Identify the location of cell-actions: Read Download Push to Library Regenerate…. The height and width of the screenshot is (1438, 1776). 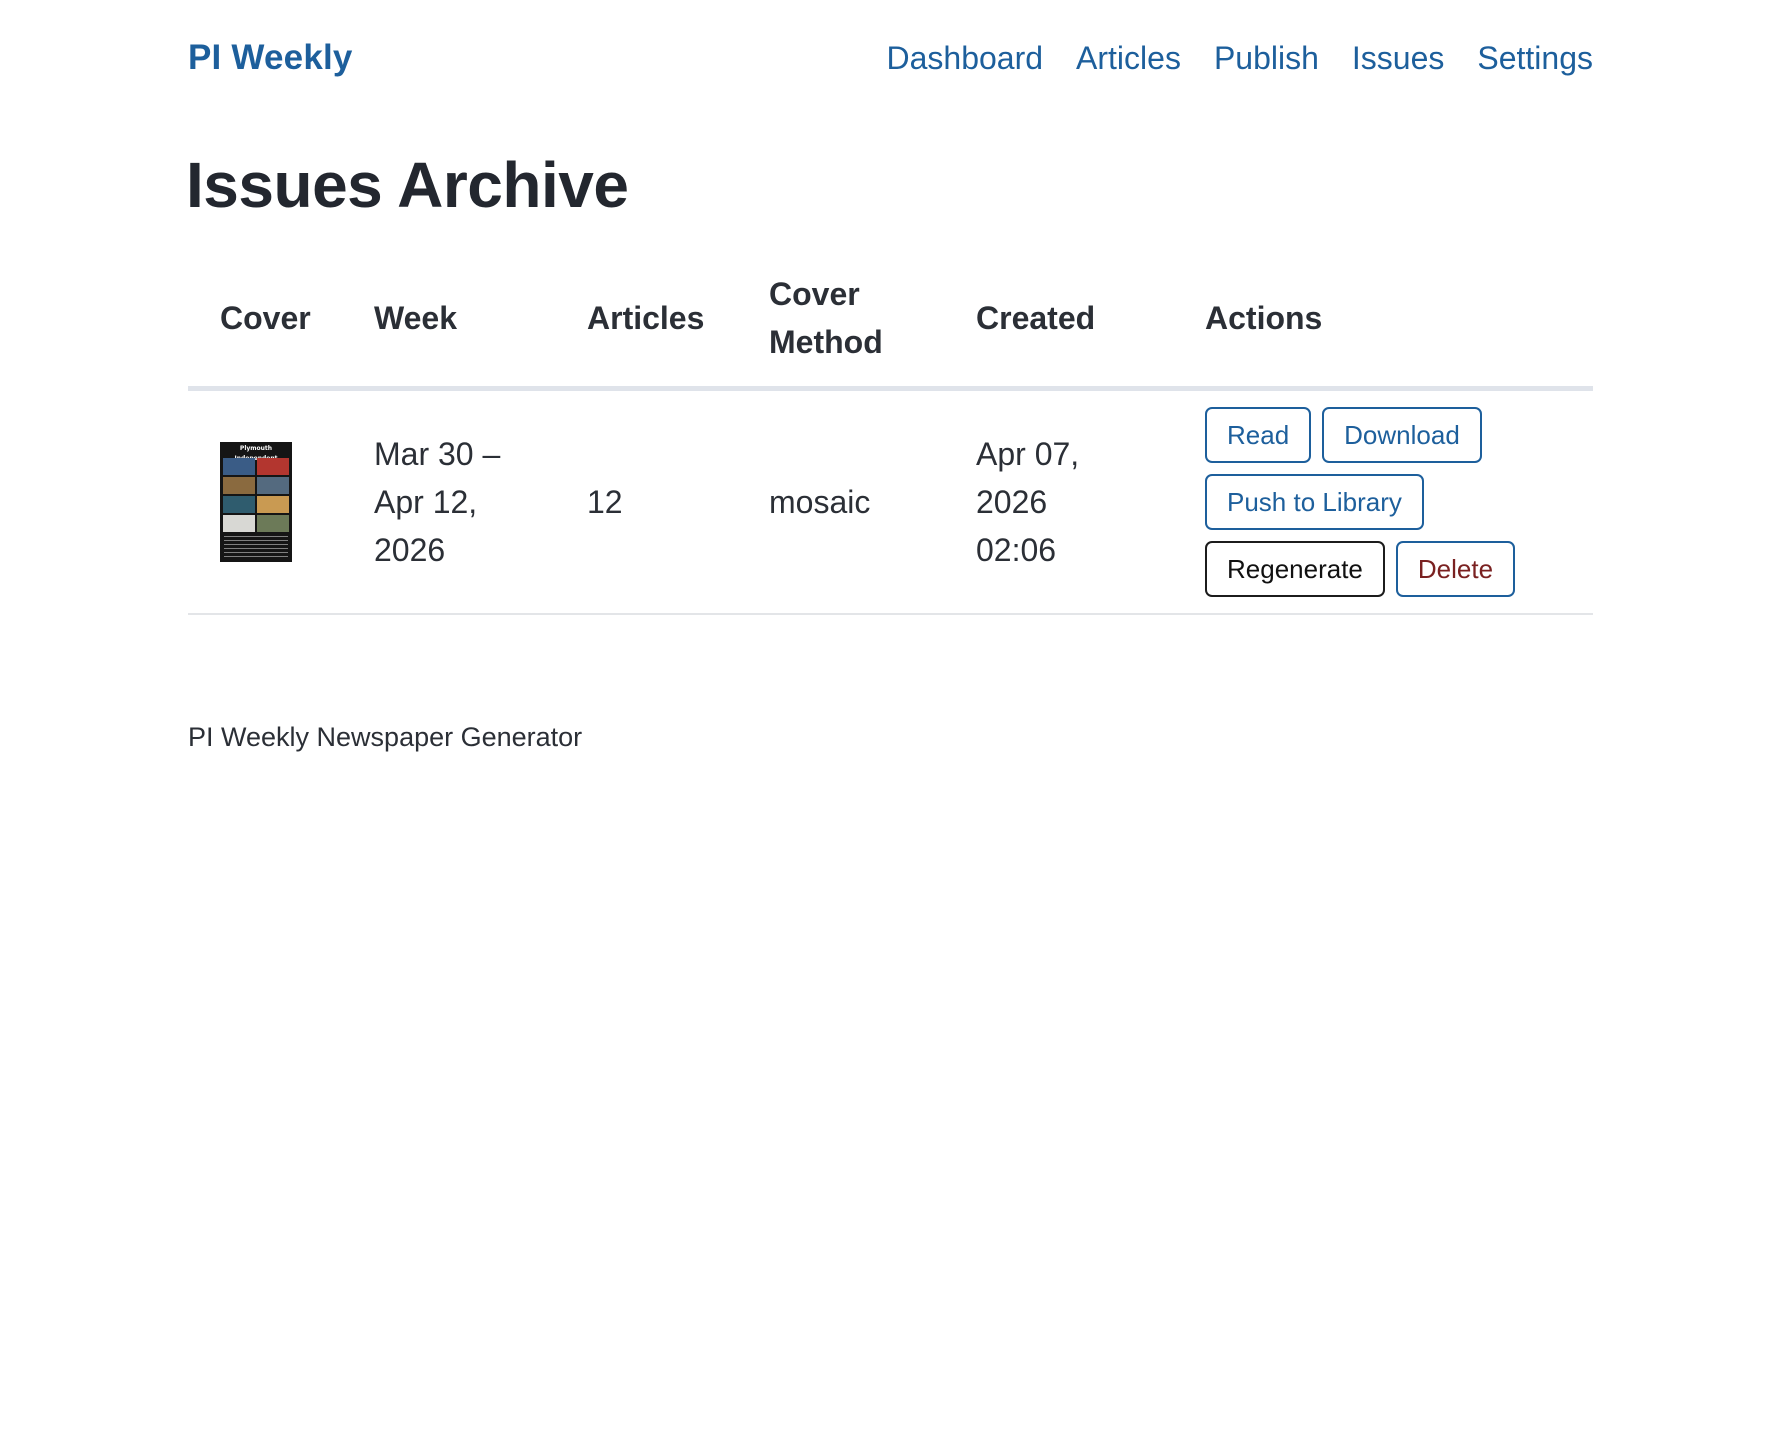
(1399, 501).